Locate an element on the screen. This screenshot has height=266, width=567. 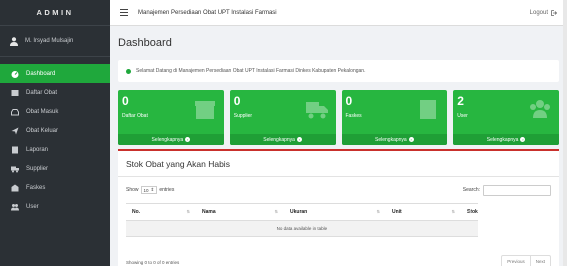
card-supplier: 0 Supplier Selengkapnya › is located at coordinates (282, 117).